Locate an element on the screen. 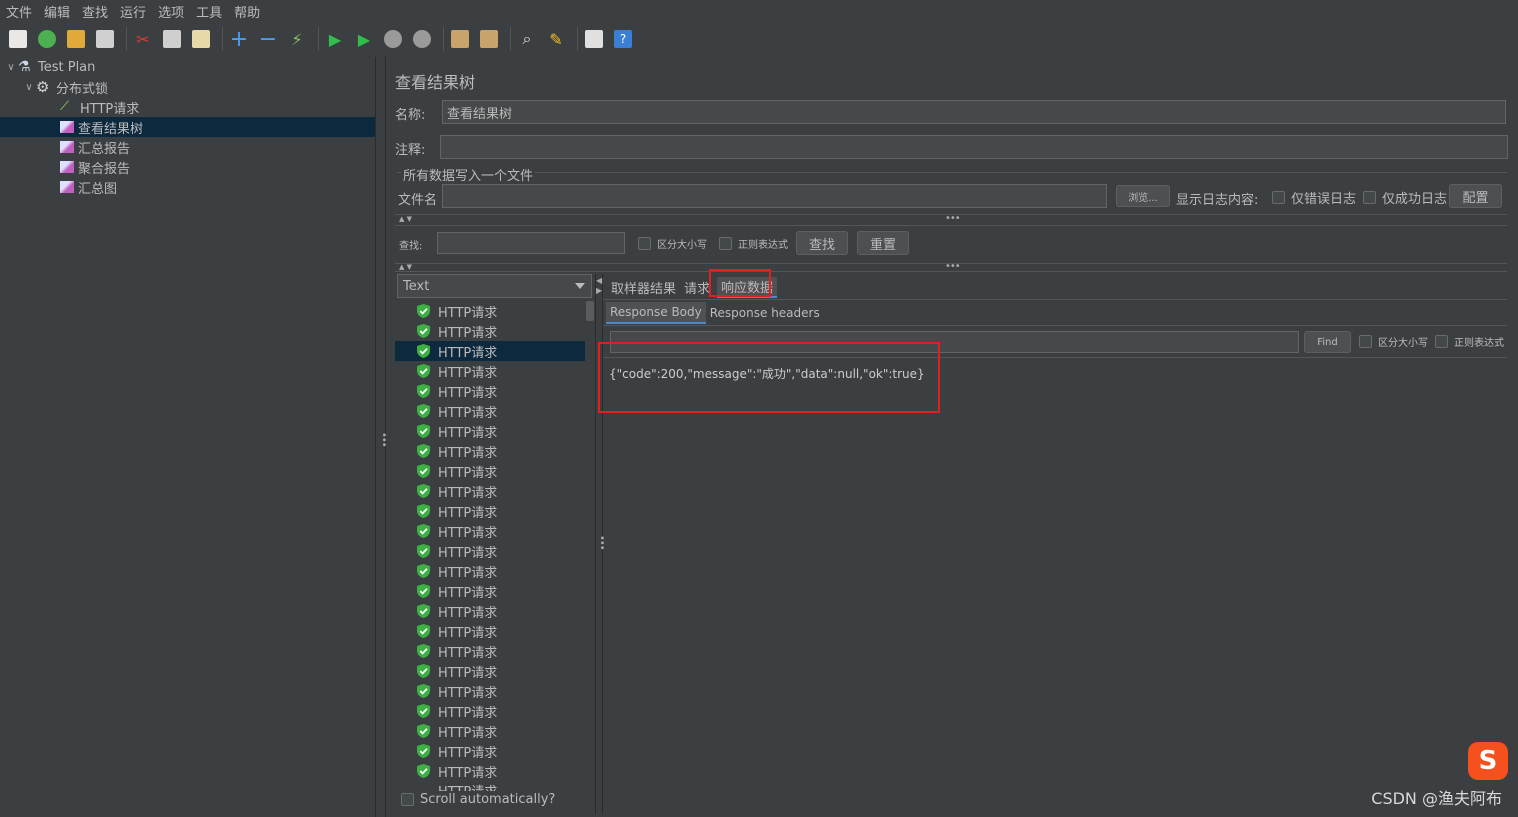 Image resolution: width=1518 pixels, height=817 pixels. function-helper-icon is located at coordinates (594, 39).